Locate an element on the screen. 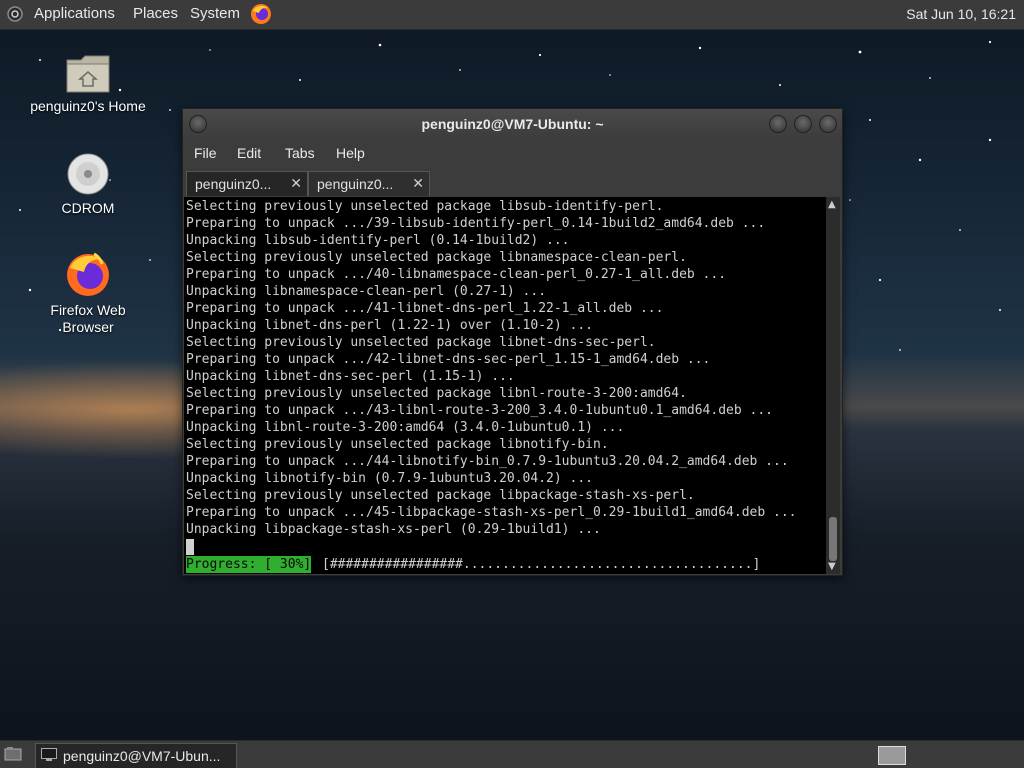 The image size is (1024, 768). terminal-scrollbar: ▲ ▼ is located at coordinates (833, 385).